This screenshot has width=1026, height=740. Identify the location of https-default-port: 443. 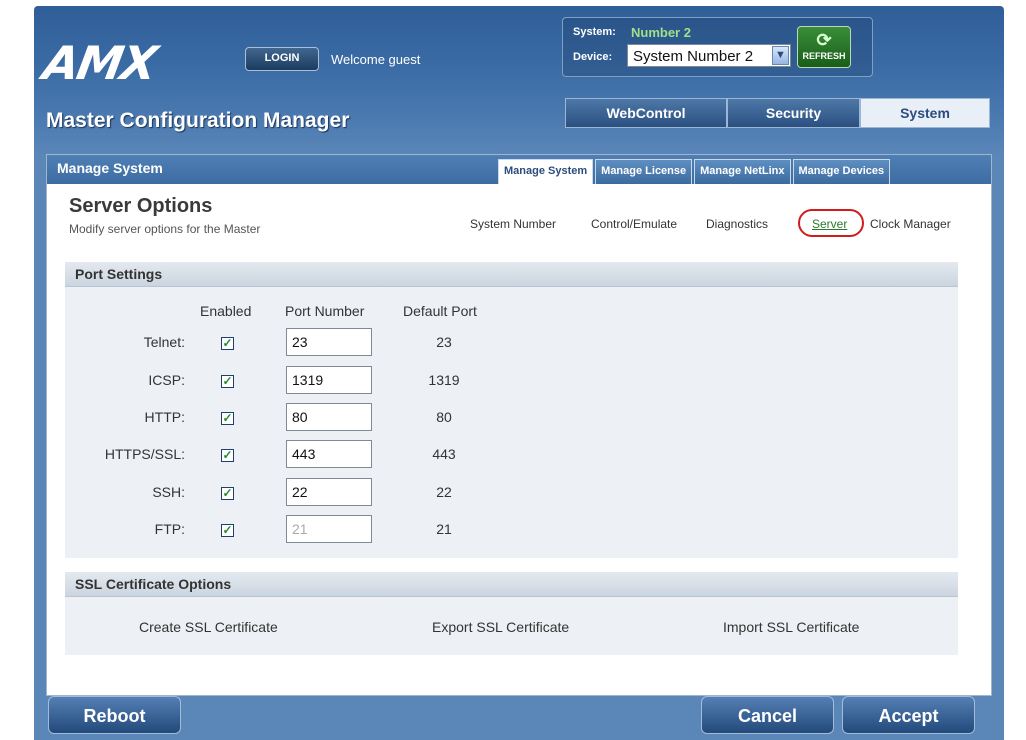
(444, 454).